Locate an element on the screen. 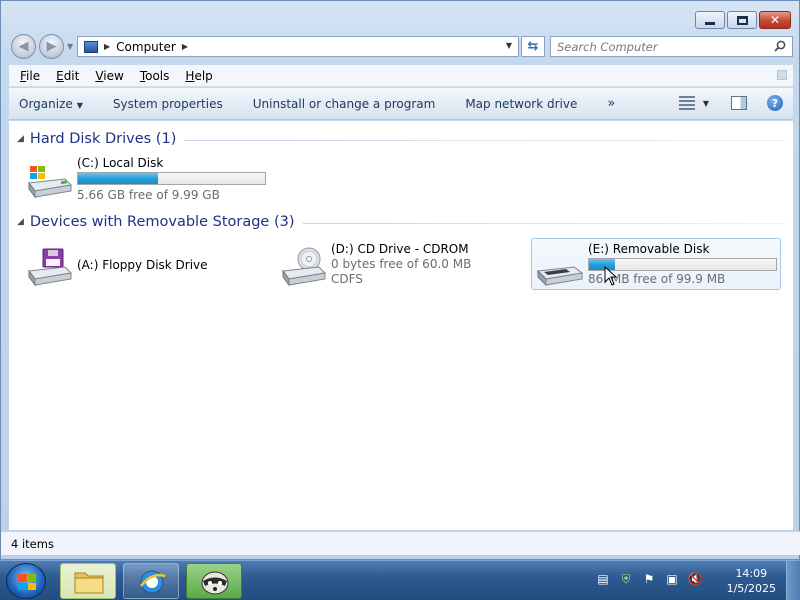 The height and width of the screenshot is (600, 800). taskbar-explorer-button is located at coordinates (88, 581).